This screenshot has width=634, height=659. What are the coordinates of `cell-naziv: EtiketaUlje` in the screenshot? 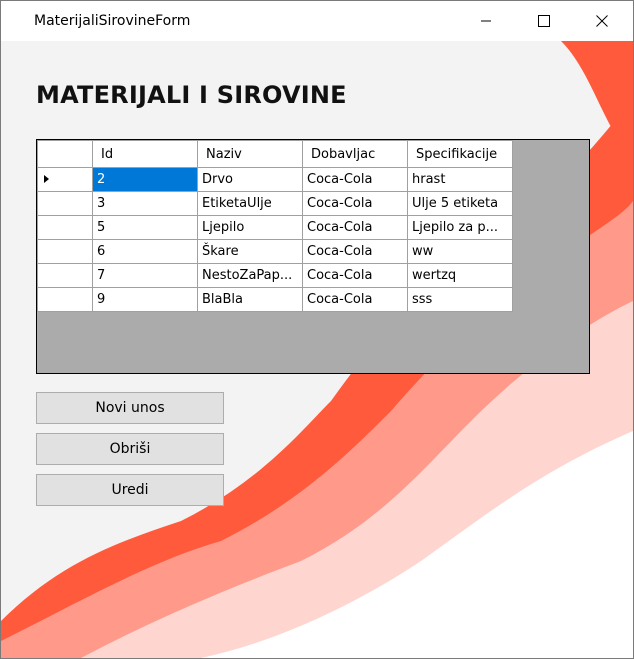 It's located at (250, 203).